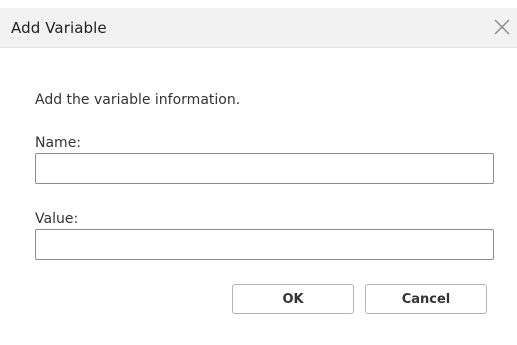 Image resolution: width=517 pixels, height=345 pixels. What do you see at coordinates (58, 143) in the screenshot?
I see `name-label: Name:` at bounding box center [58, 143].